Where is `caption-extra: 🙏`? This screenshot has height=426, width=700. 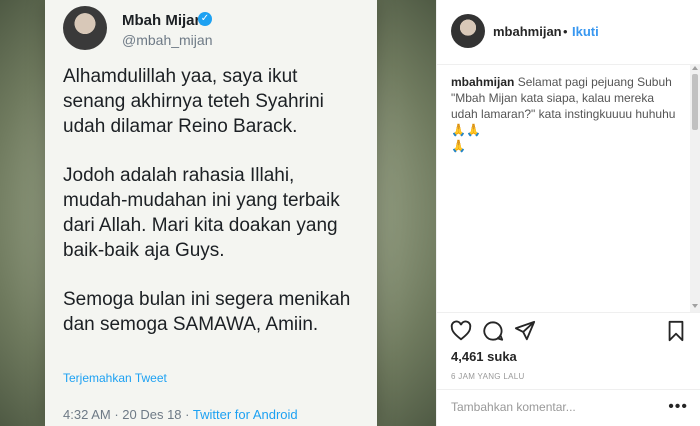
caption-extra: 🙏 is located at coordinates (458, 146).